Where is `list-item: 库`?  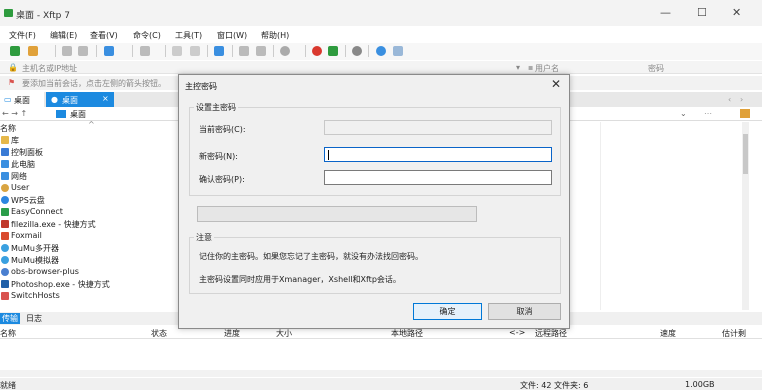
list-item: 库 is located at coordinates (90, 140).